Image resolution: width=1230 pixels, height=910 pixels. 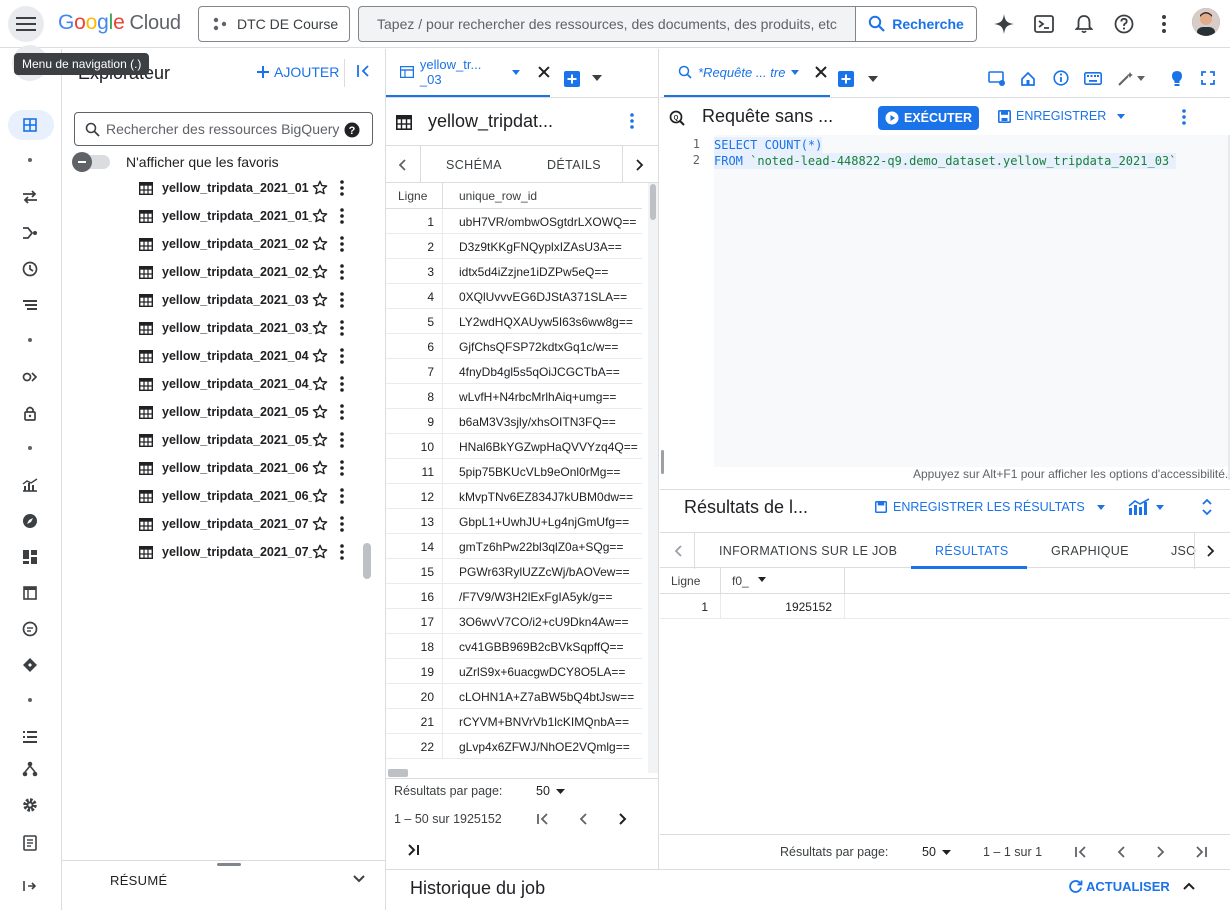 What do you see at coordinates (808, 889) in the screenshot?
I see `job-history-bar: Historique du job ACTUALISER` at bounding box center [808, 889].